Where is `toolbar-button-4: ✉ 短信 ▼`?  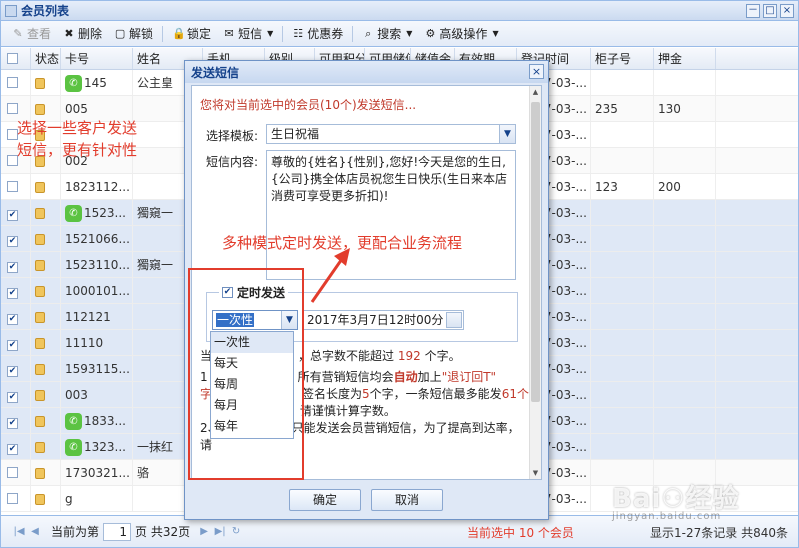 toolbar-button-4: ✉ 短信 ▼ is located at coordinates (248, 33).